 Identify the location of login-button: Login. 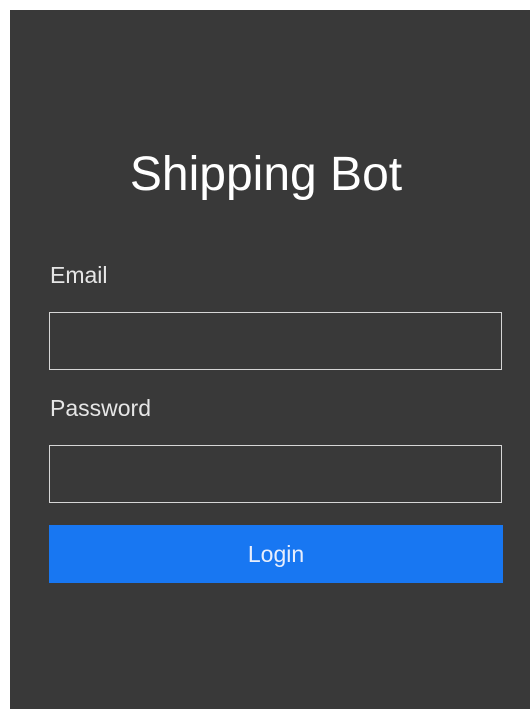
(276, 554).